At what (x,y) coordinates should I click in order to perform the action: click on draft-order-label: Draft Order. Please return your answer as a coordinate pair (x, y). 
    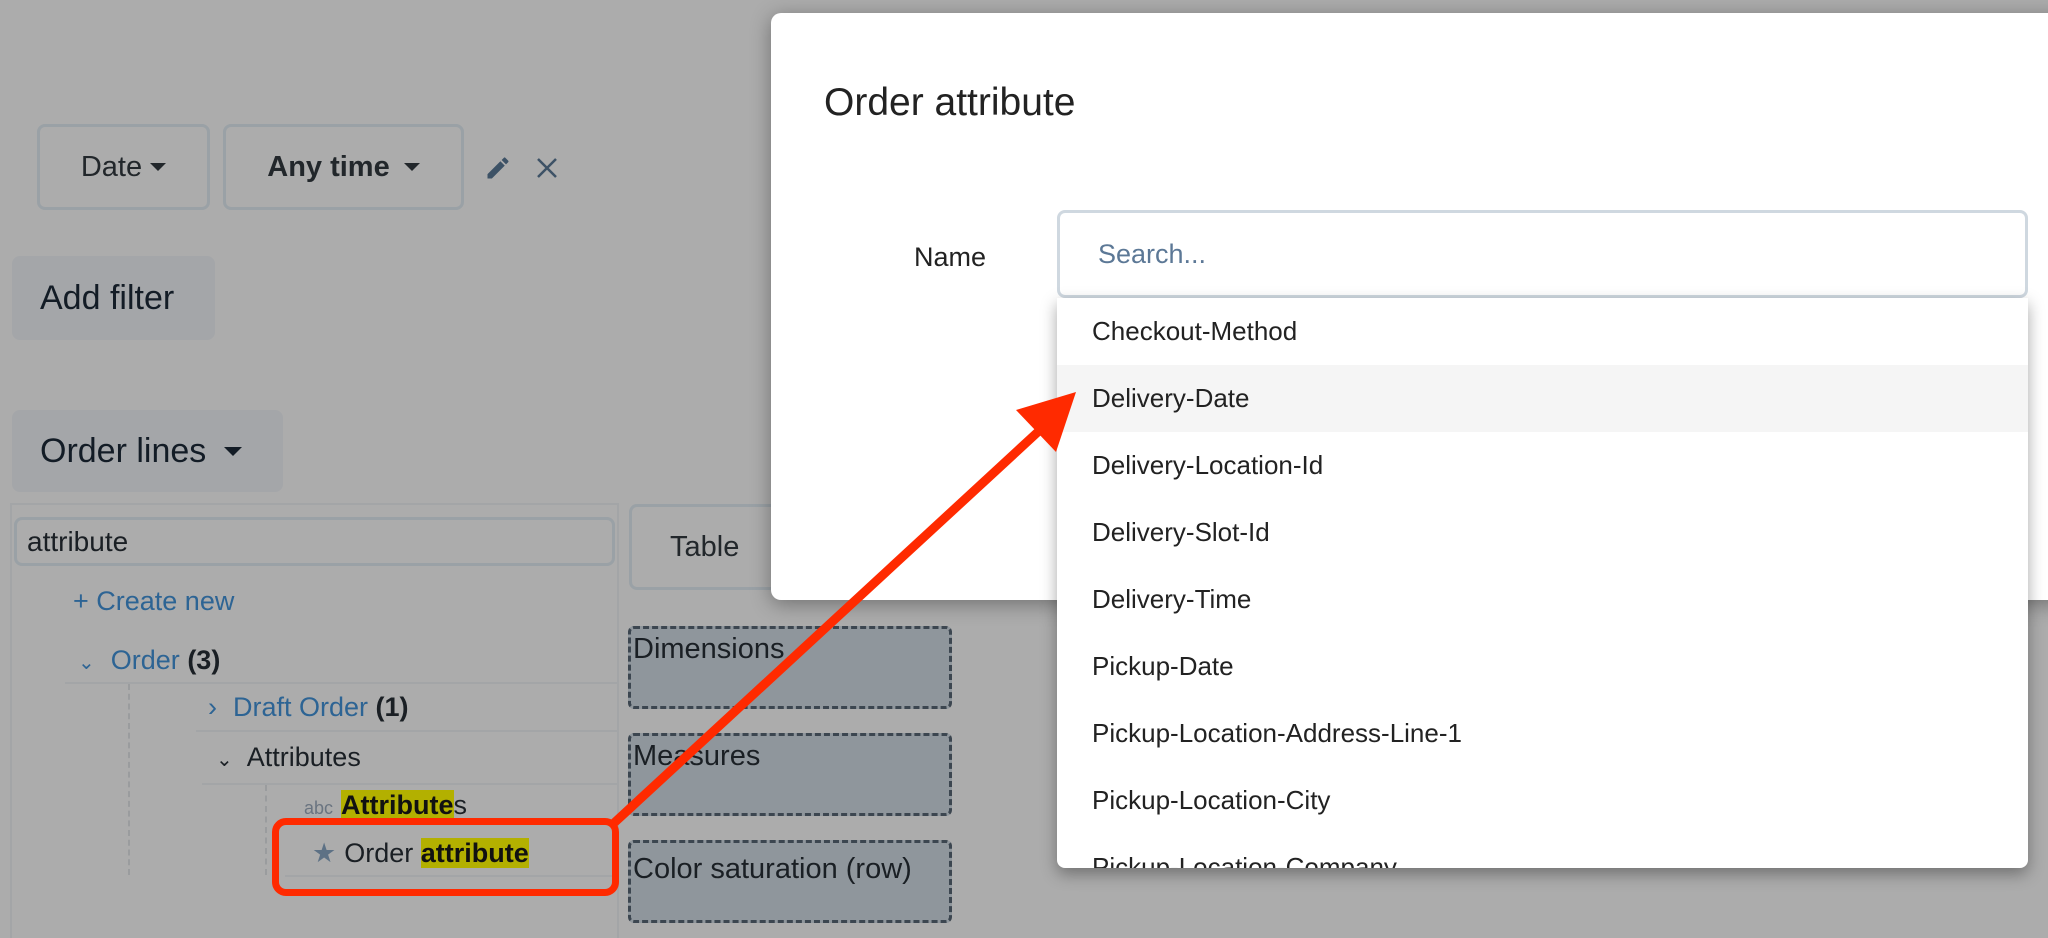
    Looking at the image, I should click on (301, 707).